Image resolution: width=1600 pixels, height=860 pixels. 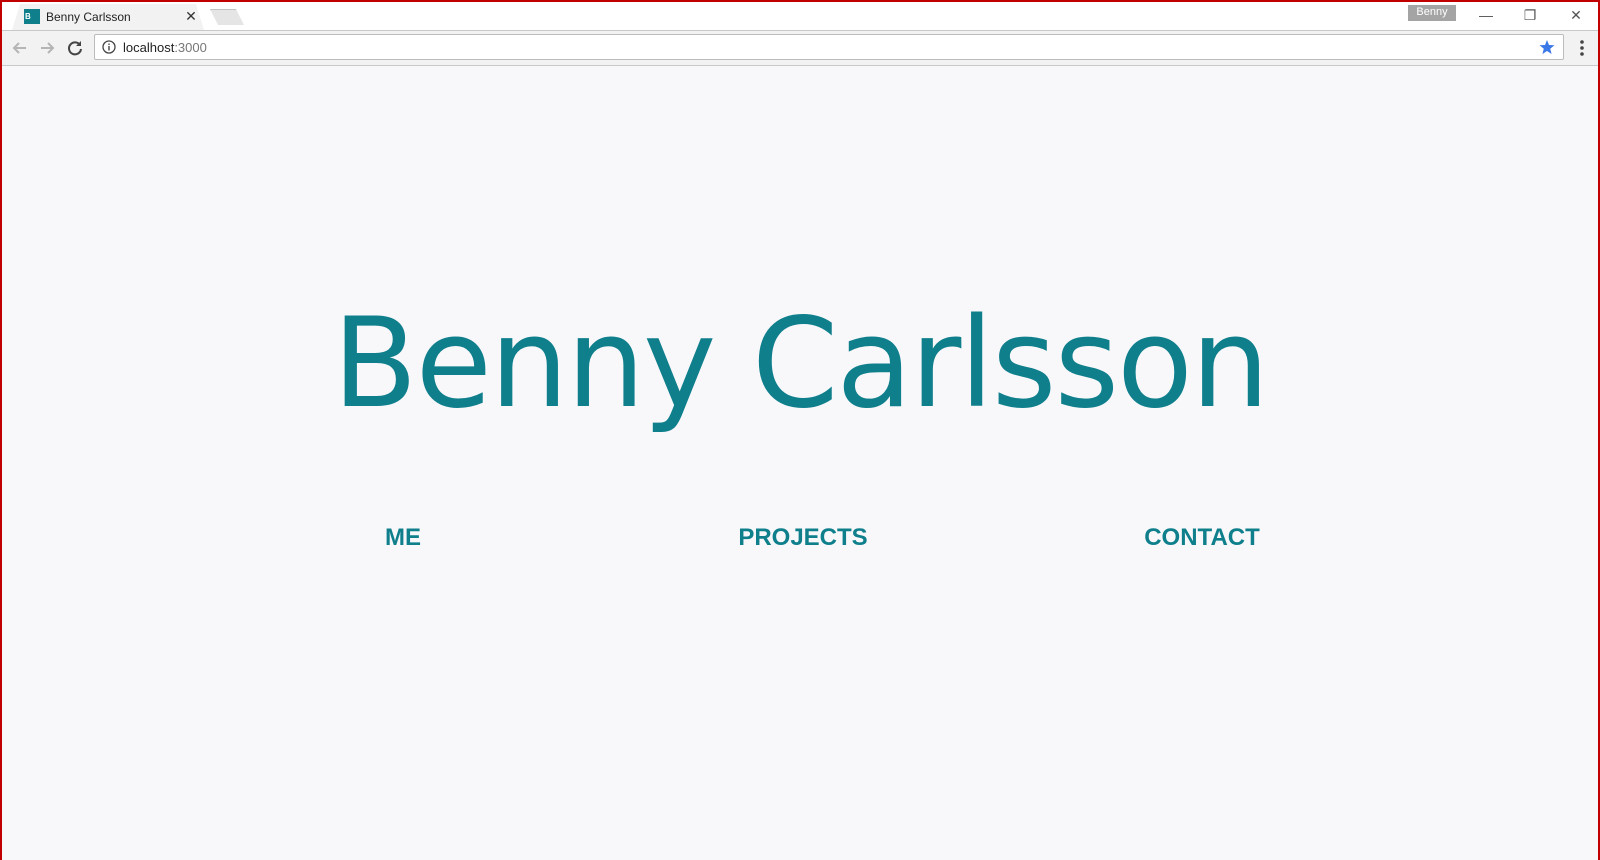 I want to click on forward-button, so click(x=47, y=48).